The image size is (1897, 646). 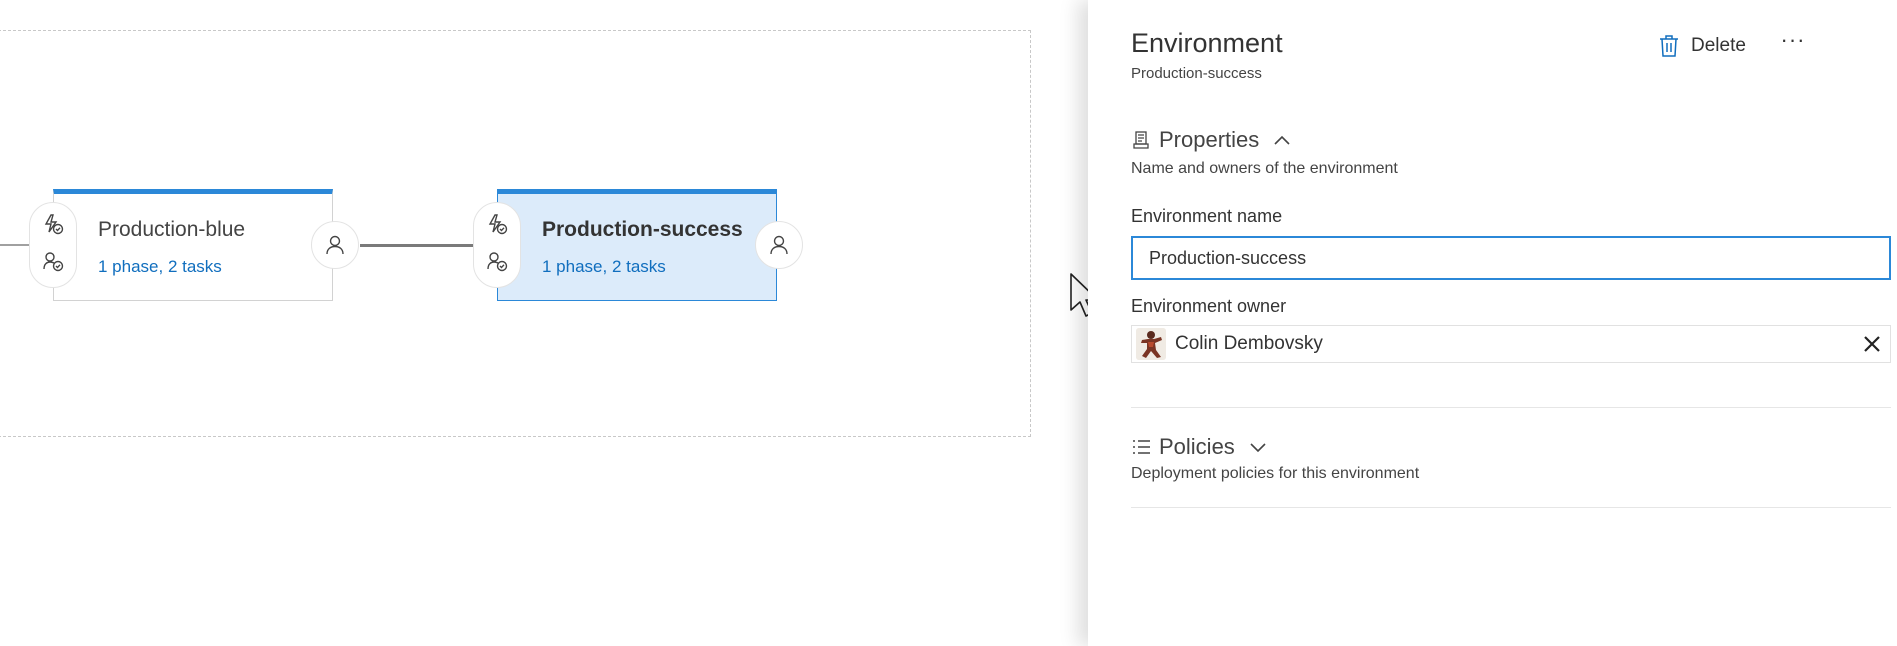 I want to click on properties-description: Name and owners of the environment, so click(x=1264, y=168).